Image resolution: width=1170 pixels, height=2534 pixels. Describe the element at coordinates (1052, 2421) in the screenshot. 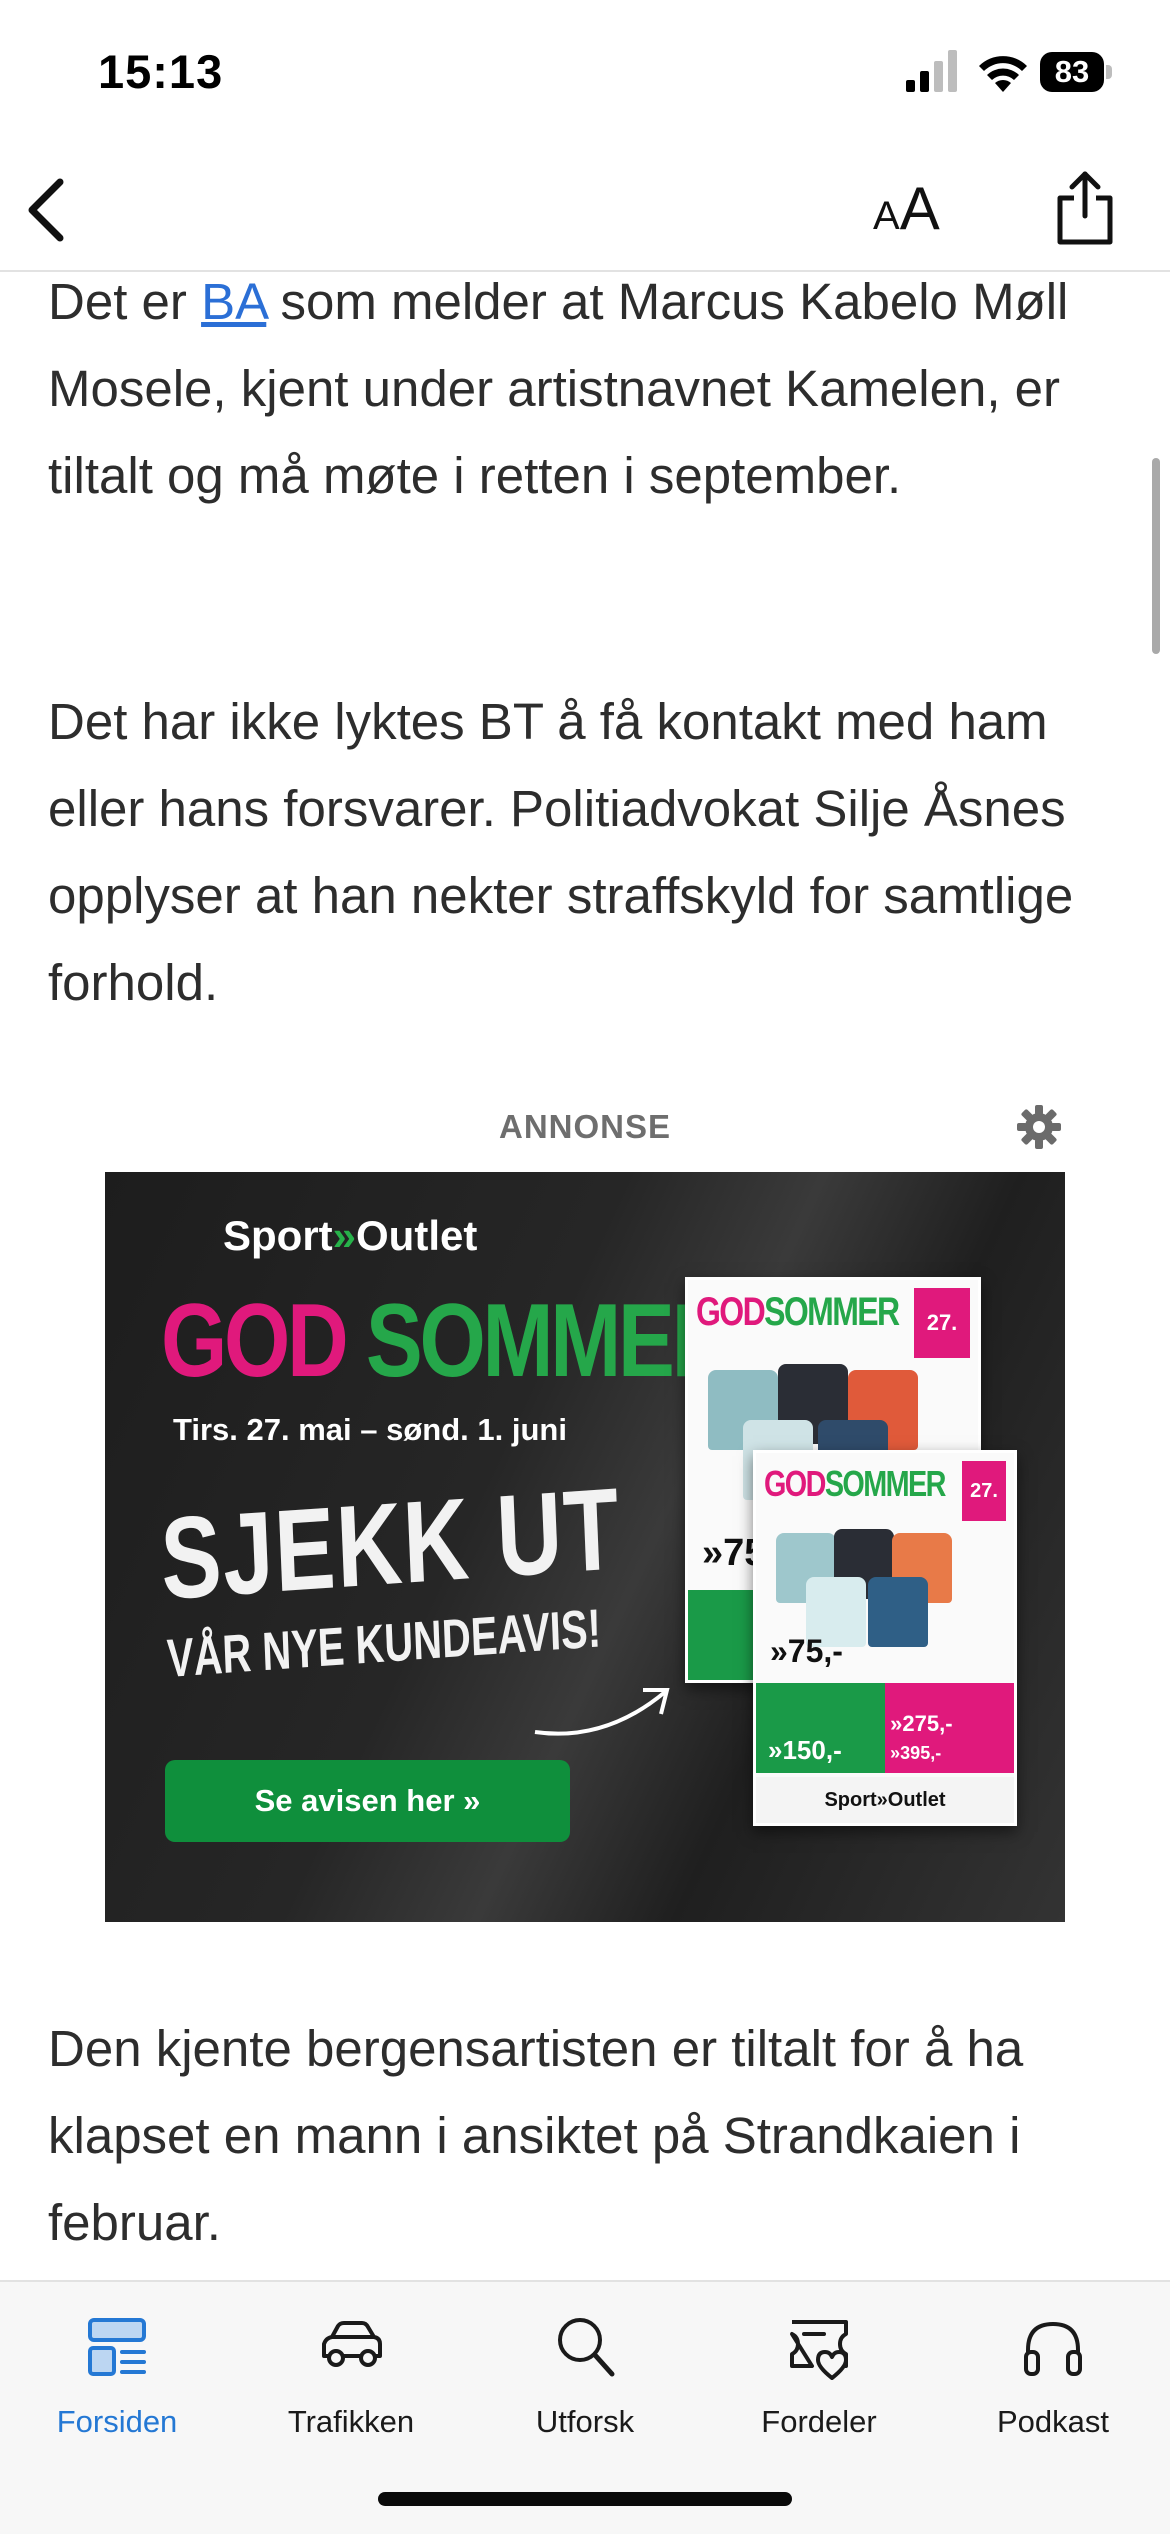

I see `tab-label: Podkast` at that location.